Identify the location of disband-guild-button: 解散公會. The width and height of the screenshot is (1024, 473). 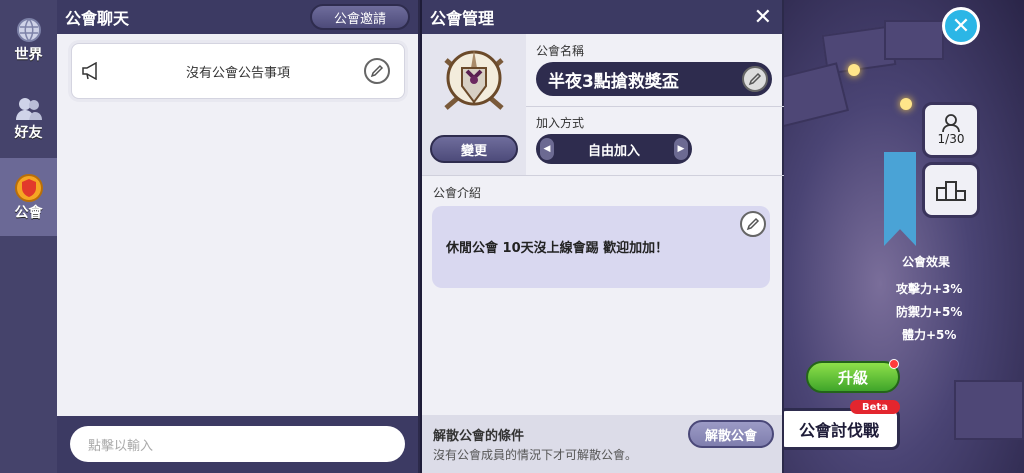
(731, 434).